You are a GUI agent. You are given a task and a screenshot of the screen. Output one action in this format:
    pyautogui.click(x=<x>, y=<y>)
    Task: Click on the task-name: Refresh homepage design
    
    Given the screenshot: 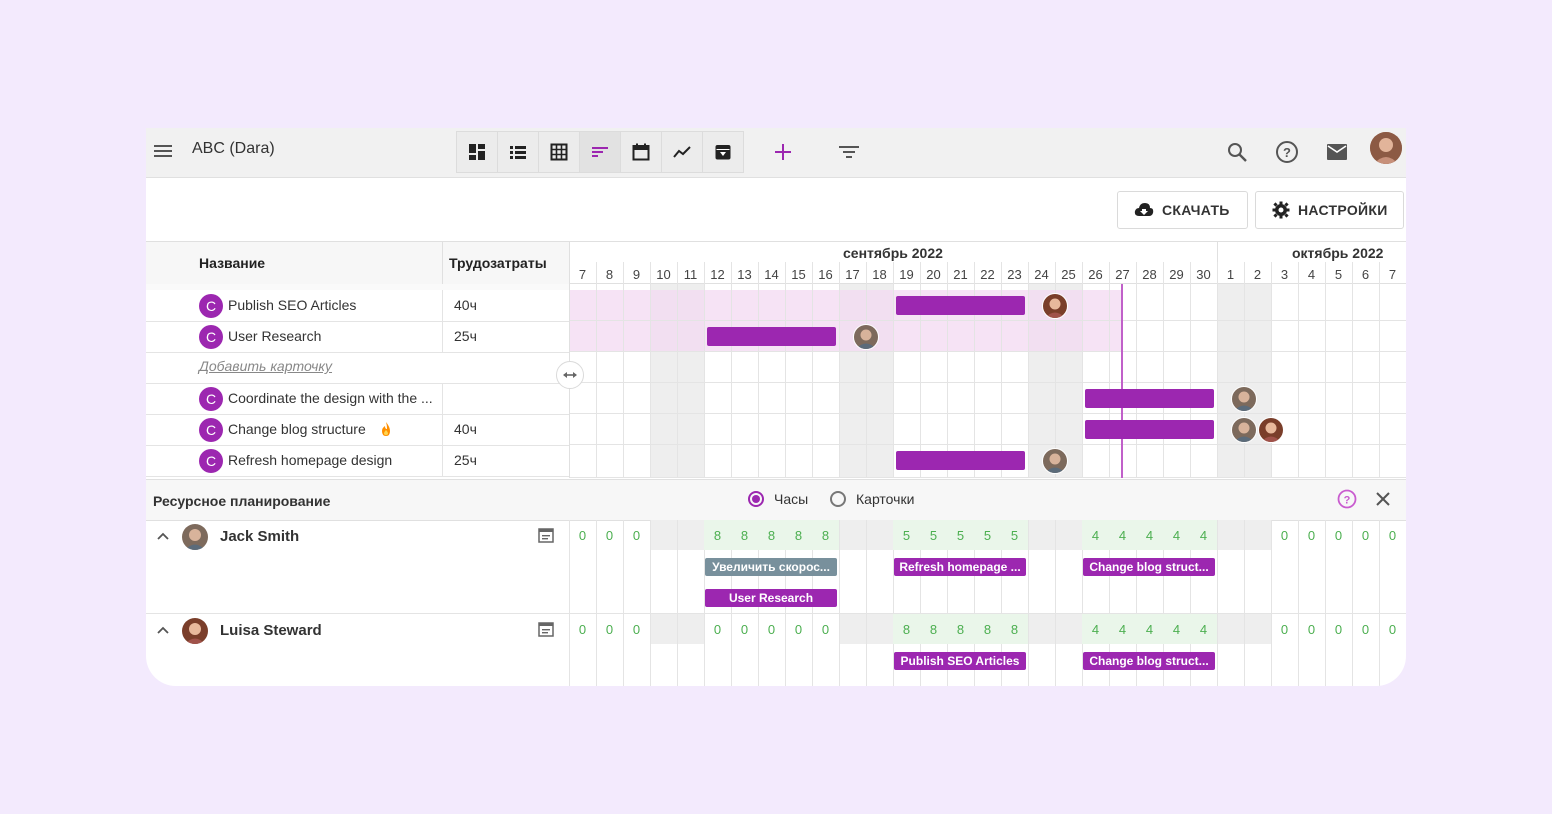 What is the action you would take?
    pyautogui.click(x=337, y=460)
    